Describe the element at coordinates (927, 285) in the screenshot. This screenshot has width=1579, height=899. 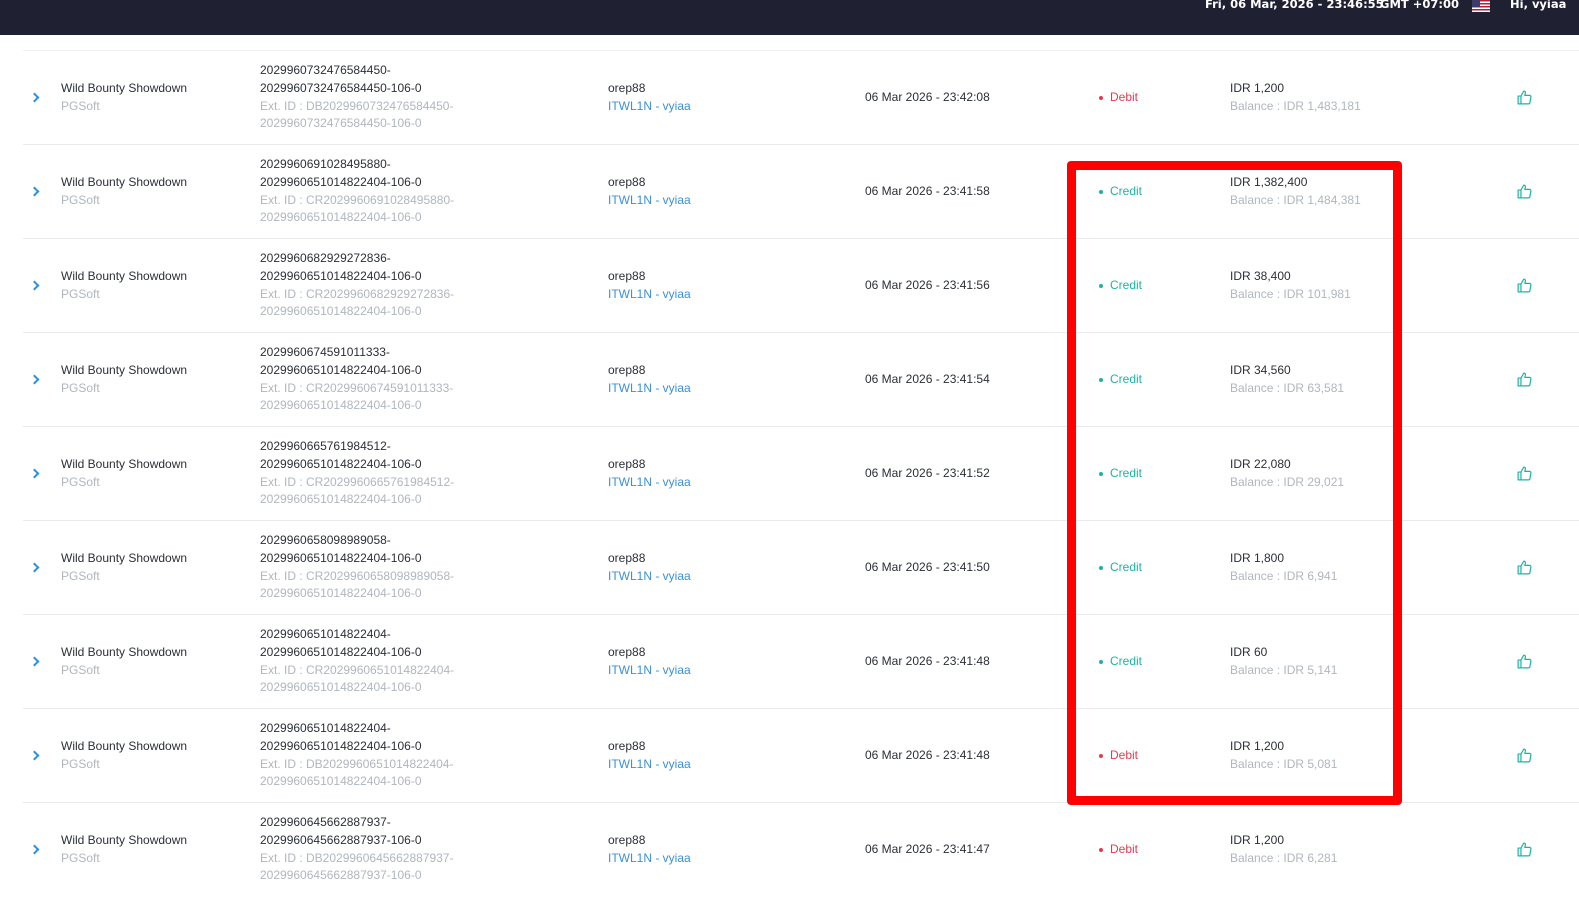
I see `date-cell: 06 Mar 2026 - 23:41:56` at that location.